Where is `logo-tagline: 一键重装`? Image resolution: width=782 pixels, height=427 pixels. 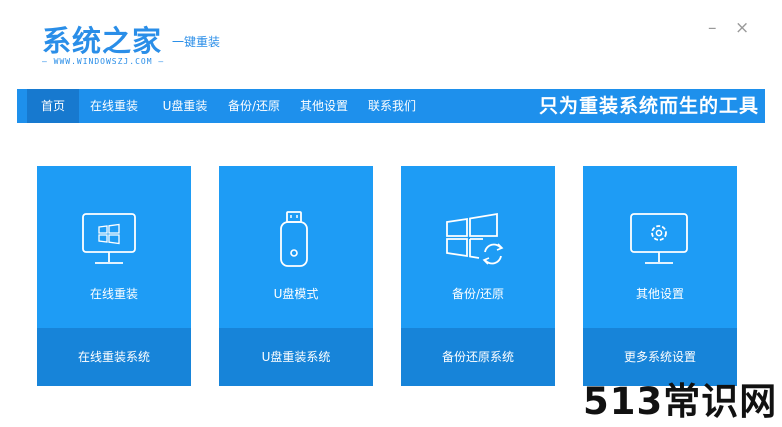
logo-tagline: 一键重装 is located at coordinates (196, 42).